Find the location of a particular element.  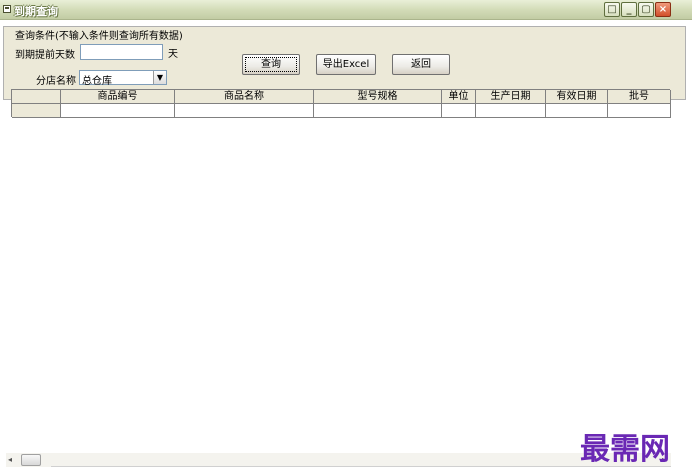

minimize-icon: _ is located at coordinates (629, 9).